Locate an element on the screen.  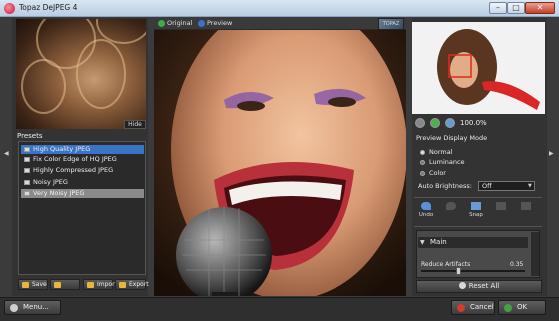
import-label: Import is located at coordinates (107, 284).